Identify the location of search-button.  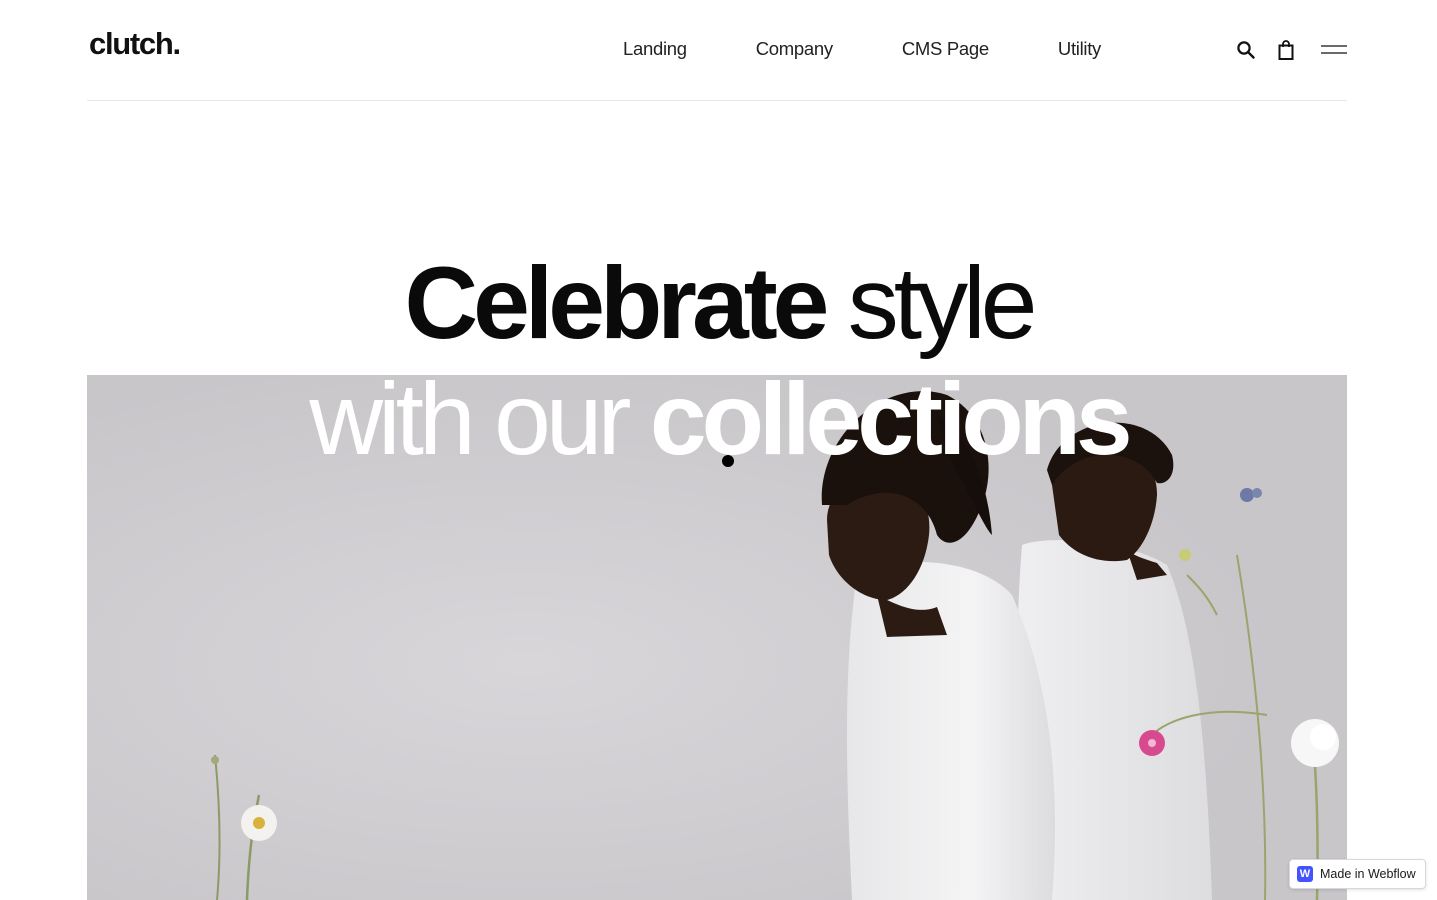
(1246, 50).